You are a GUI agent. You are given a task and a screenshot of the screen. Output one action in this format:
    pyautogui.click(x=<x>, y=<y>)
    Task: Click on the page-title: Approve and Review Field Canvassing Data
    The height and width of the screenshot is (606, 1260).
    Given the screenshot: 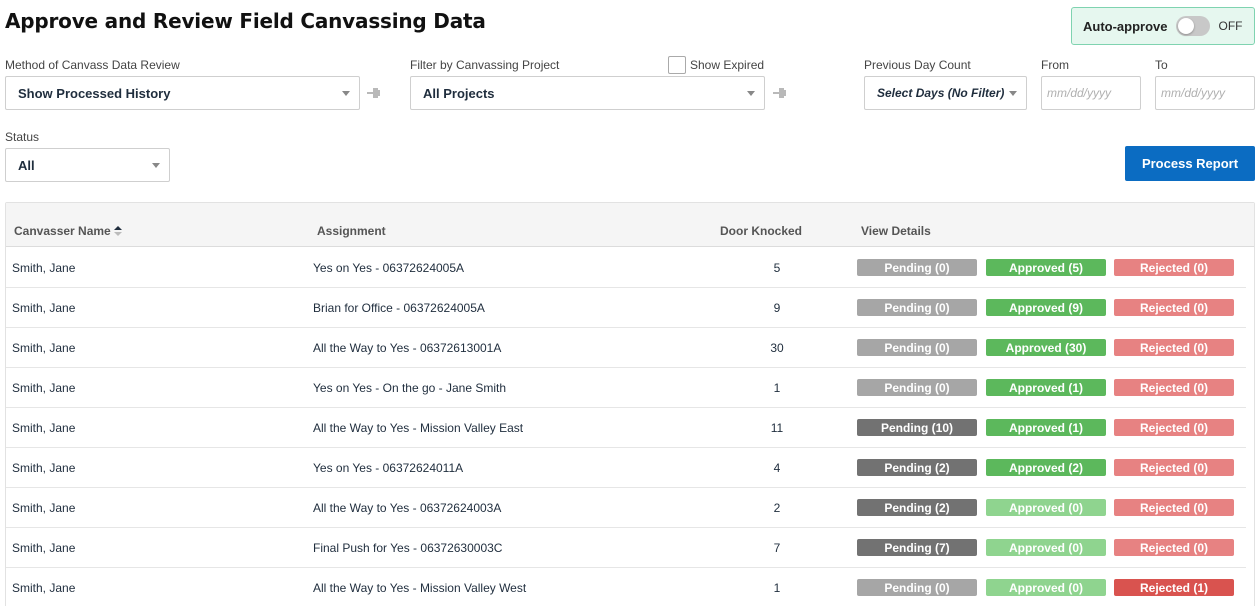 What is the action you would take?
    pyautogui.click(x=245, y=21)
    